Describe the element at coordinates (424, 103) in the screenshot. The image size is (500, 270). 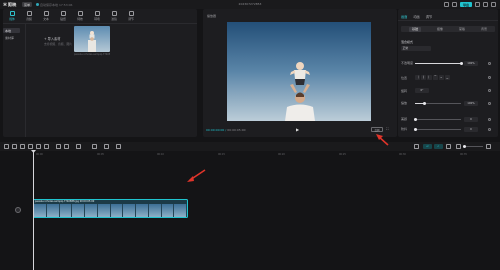
I see `scale-slider-knob` at that location.